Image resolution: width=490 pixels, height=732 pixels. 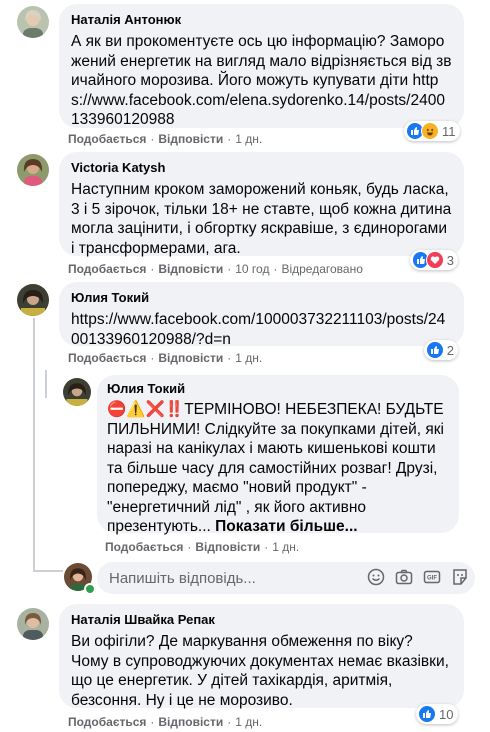 I want to click on haha-icon, so click(x=430, y=131).